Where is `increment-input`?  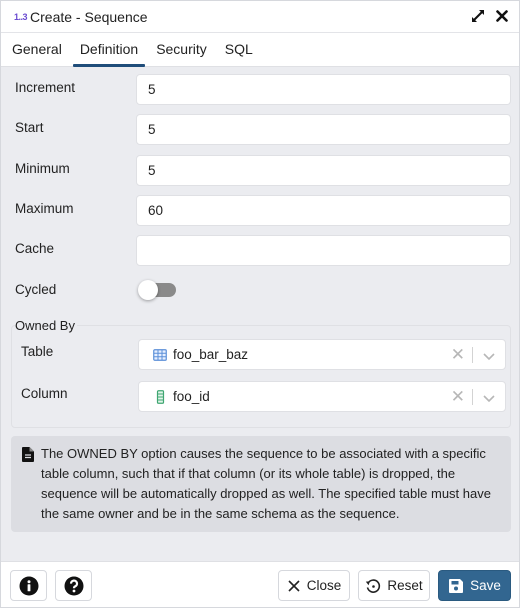 increment-input is located at coordinates (323, 89).